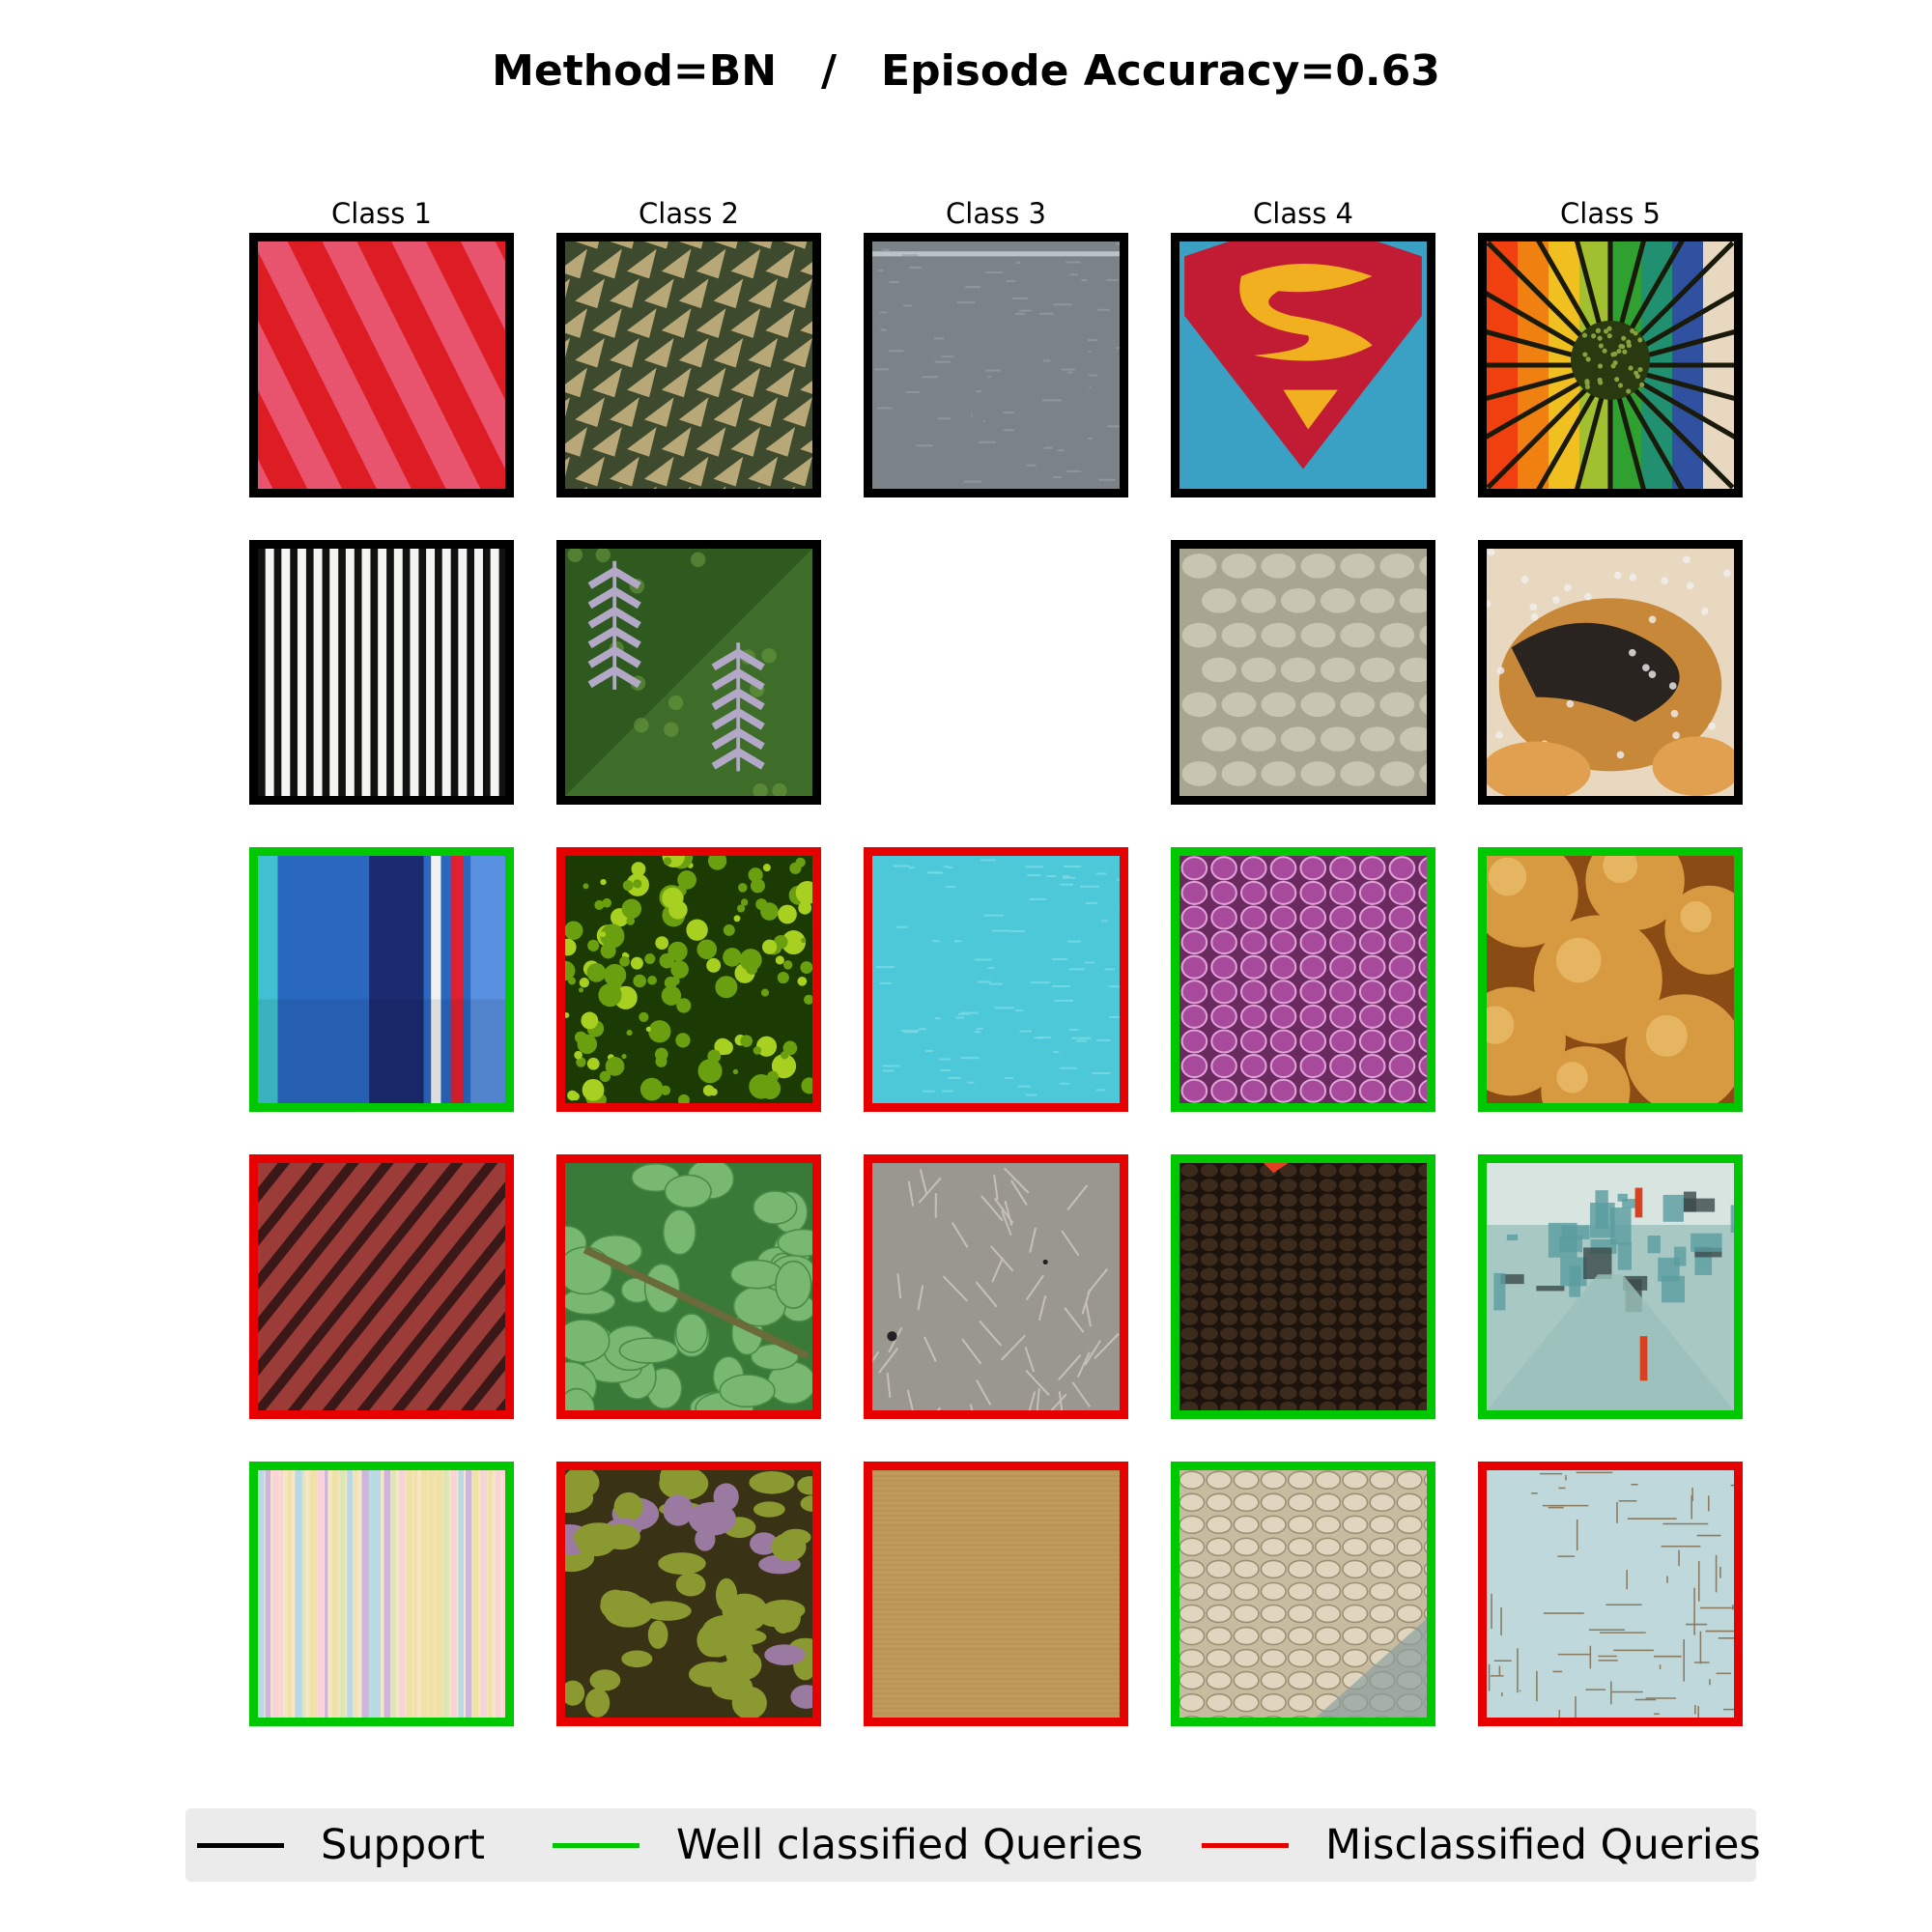  I want to click on support-image-r2-c4, so click(1303, 672).